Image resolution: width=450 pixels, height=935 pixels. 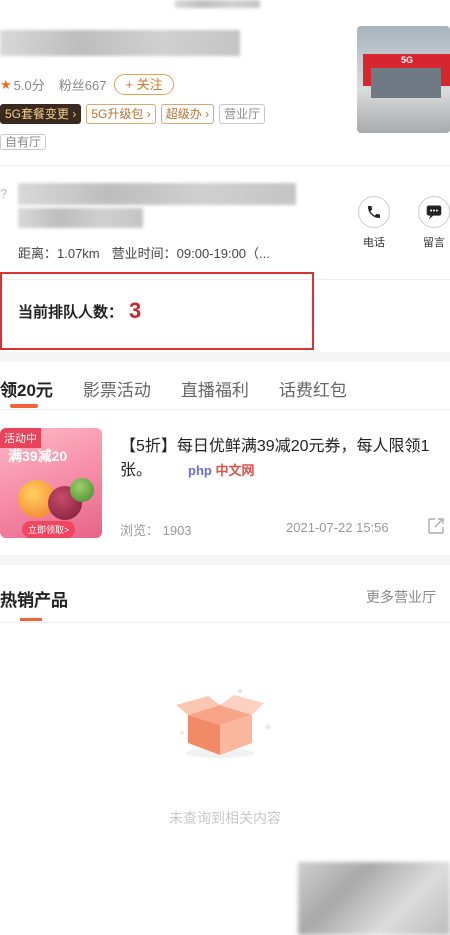 I want to click on blurred-store-name, so click(x=120, y=43).